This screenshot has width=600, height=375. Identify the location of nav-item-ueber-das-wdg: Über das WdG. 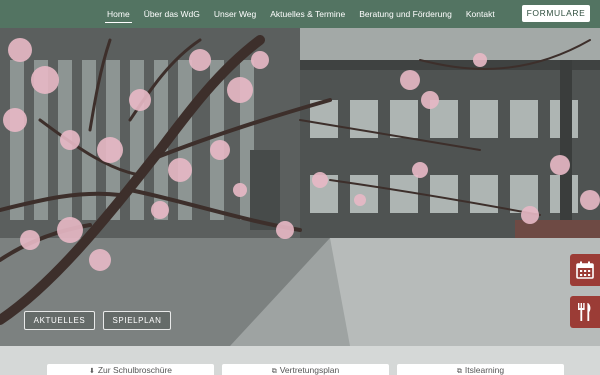
(172, 14).